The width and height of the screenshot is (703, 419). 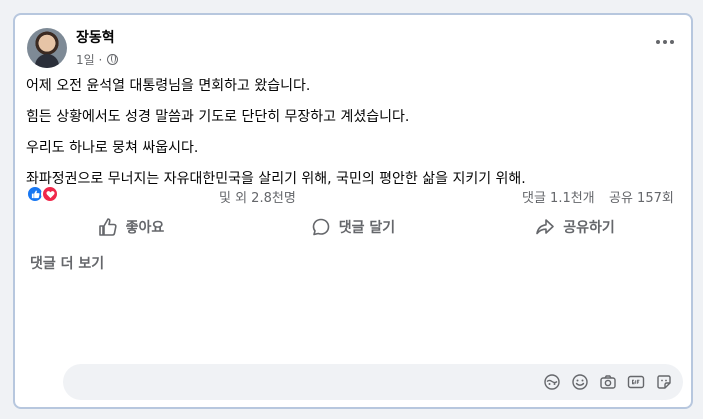 I want to click on more-options-icon, so click(x=665, y=42).